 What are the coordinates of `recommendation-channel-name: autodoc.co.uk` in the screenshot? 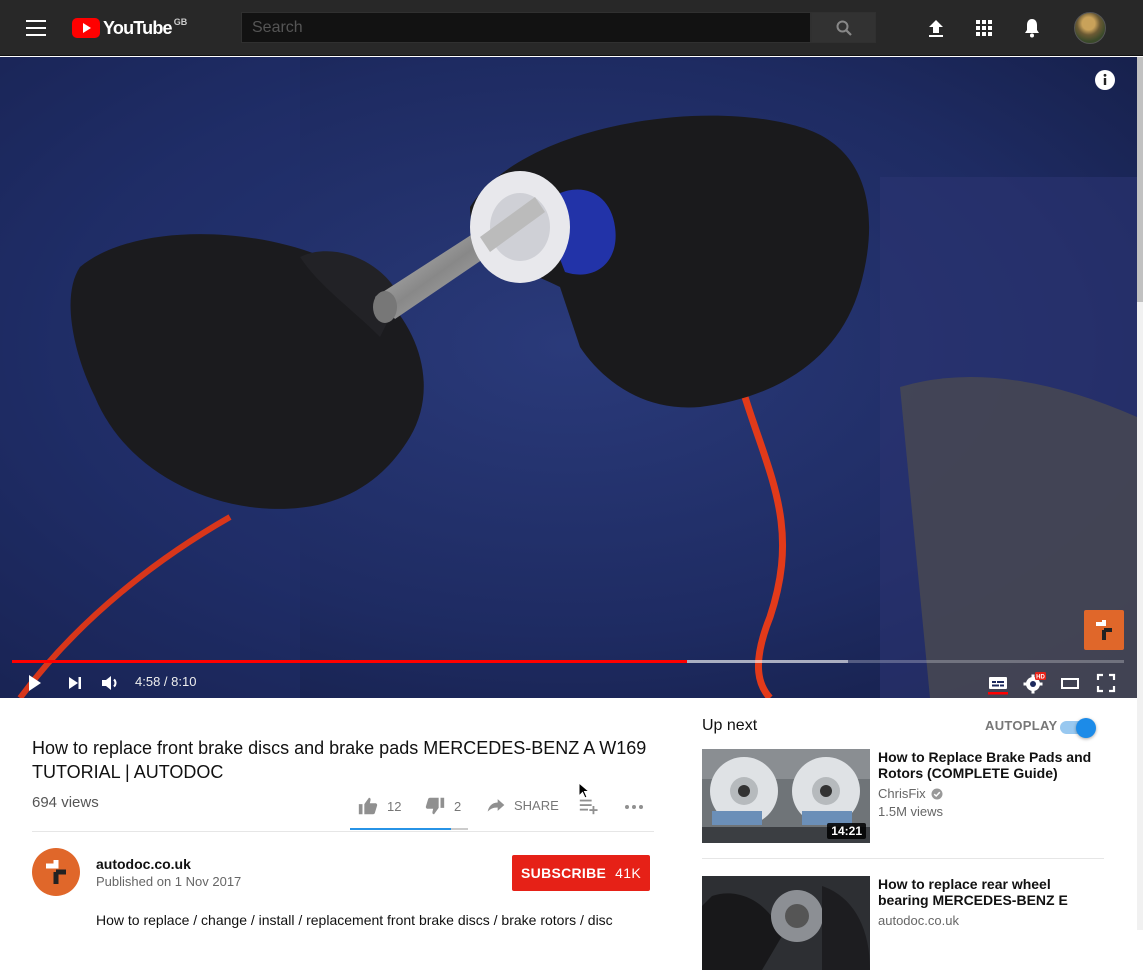 It's located at (918, 920).